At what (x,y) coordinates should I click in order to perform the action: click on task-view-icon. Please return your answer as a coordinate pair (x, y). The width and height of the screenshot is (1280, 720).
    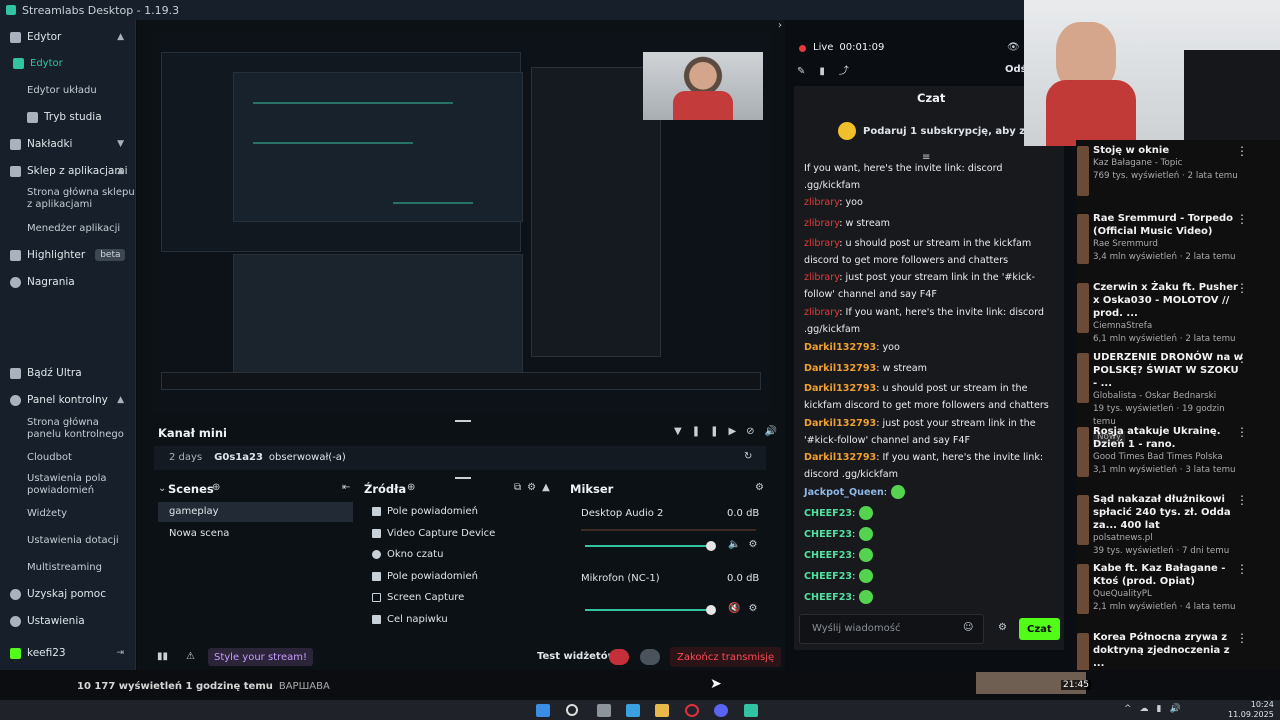
    Looking at the image, I should click on (604, 710).